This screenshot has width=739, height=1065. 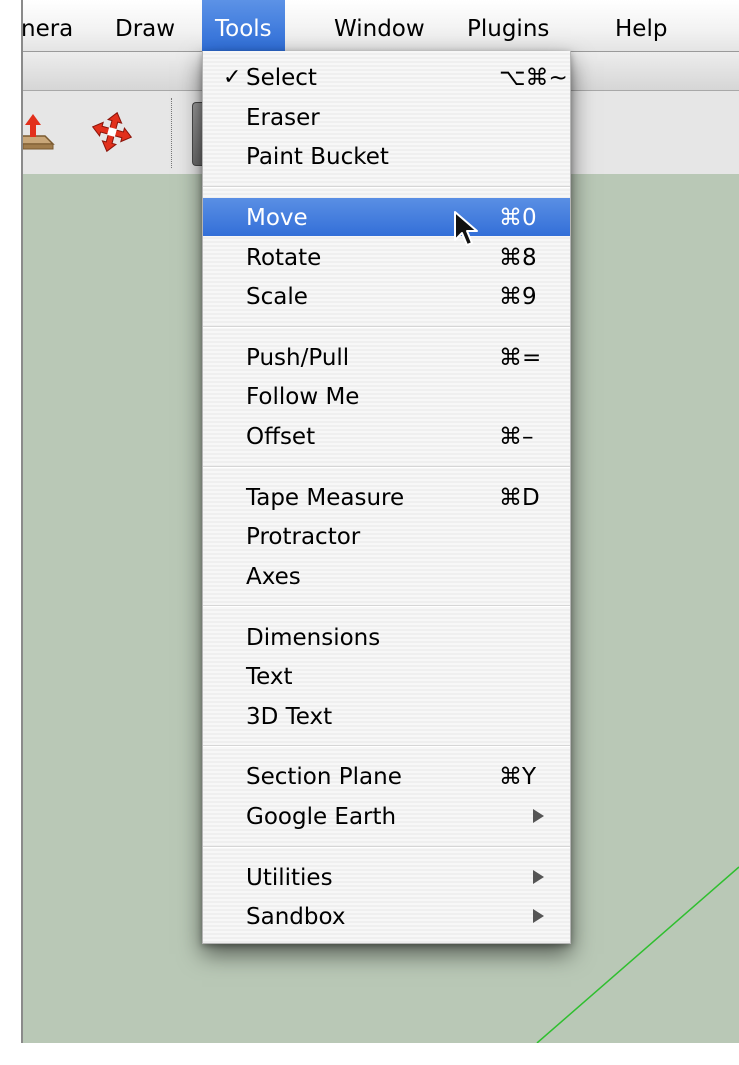 I want to click on menu-item-label: Offset, so click(x=281, y=437).